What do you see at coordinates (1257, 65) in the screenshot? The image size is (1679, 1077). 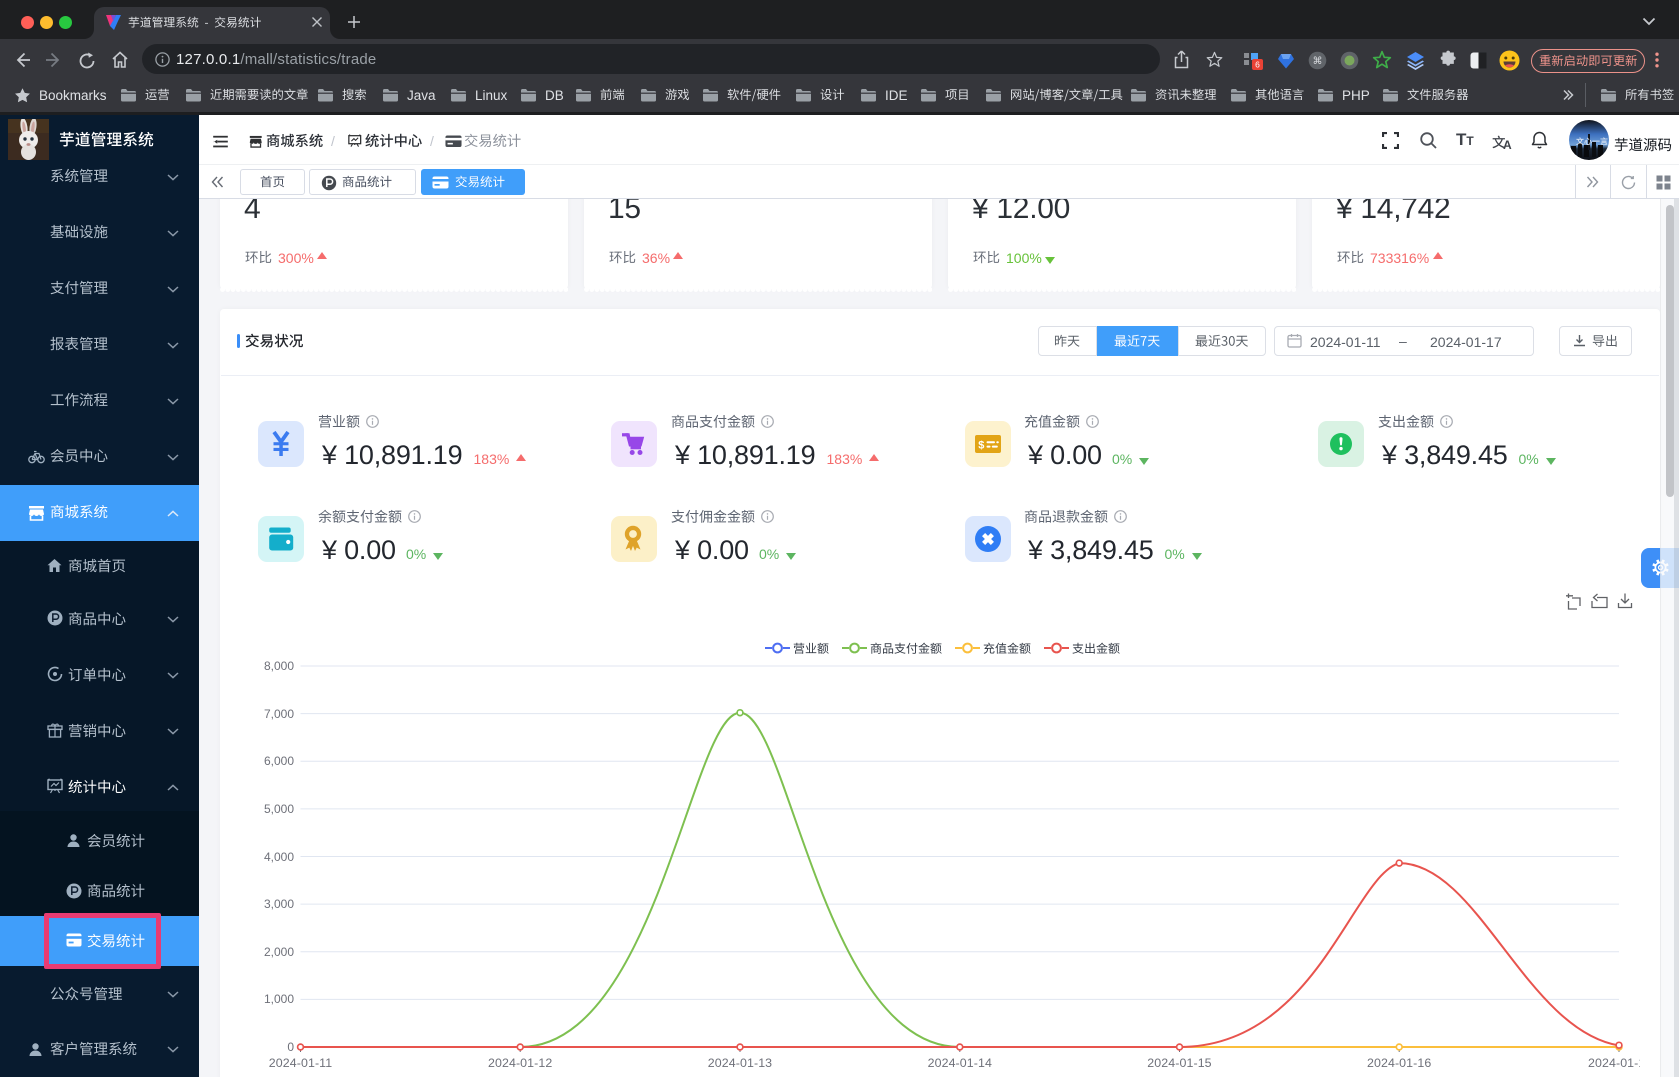 I see `svg-text: 6` at bounding box center [1257, 65].